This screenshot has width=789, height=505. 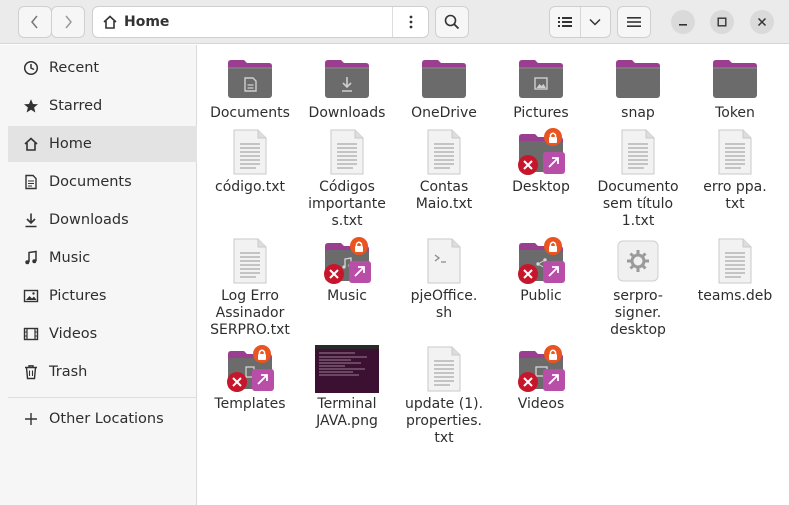 What do you see at coordinates (31, 334) in the screenshot?
I see `video-icon` at bounding box center [31, 334].